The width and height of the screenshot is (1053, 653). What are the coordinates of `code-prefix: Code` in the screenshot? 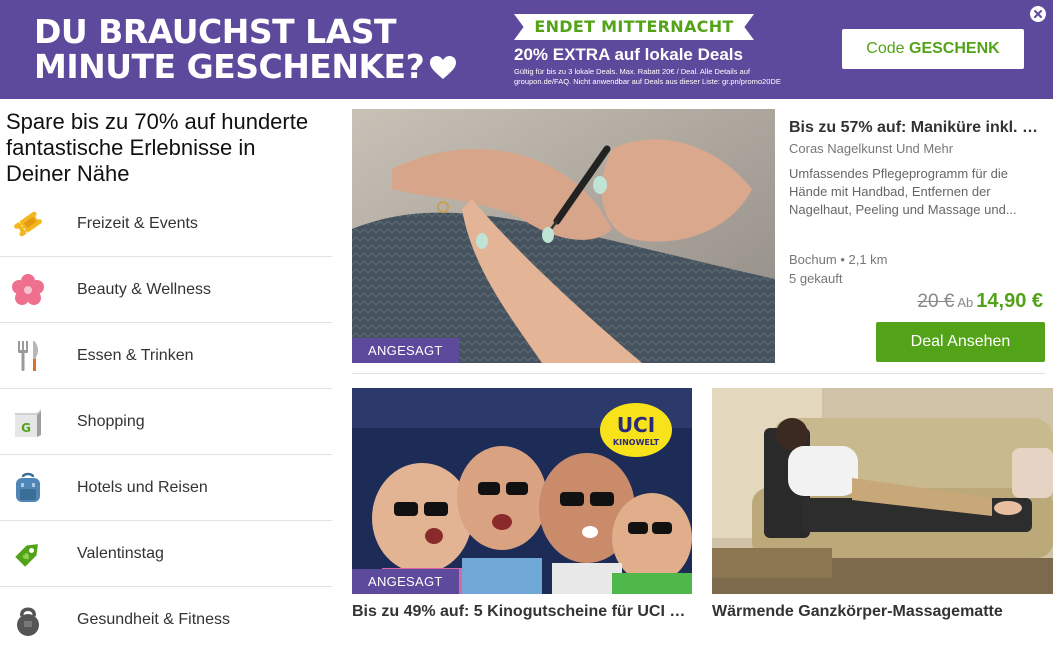 It's located at (885, 48).